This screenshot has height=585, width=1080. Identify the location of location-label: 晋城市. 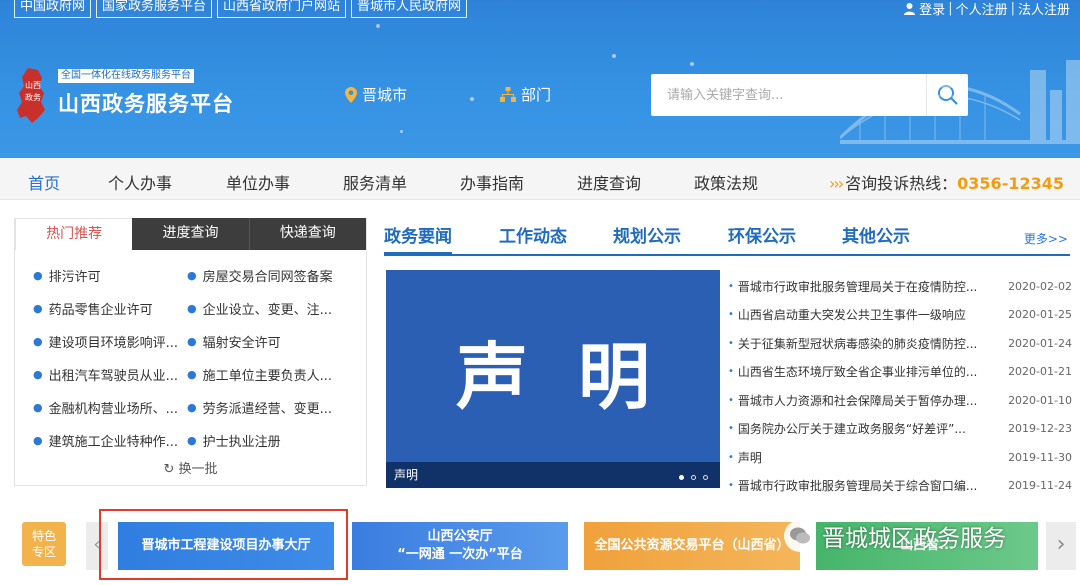
(385, 95).